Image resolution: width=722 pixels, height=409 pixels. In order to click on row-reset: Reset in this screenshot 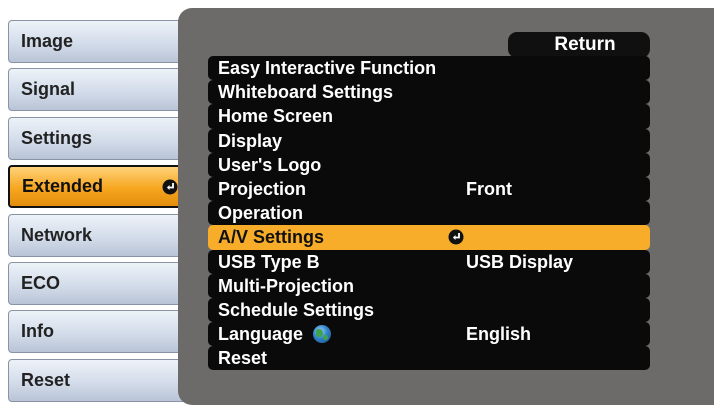, I will do `click(429, 358)`.